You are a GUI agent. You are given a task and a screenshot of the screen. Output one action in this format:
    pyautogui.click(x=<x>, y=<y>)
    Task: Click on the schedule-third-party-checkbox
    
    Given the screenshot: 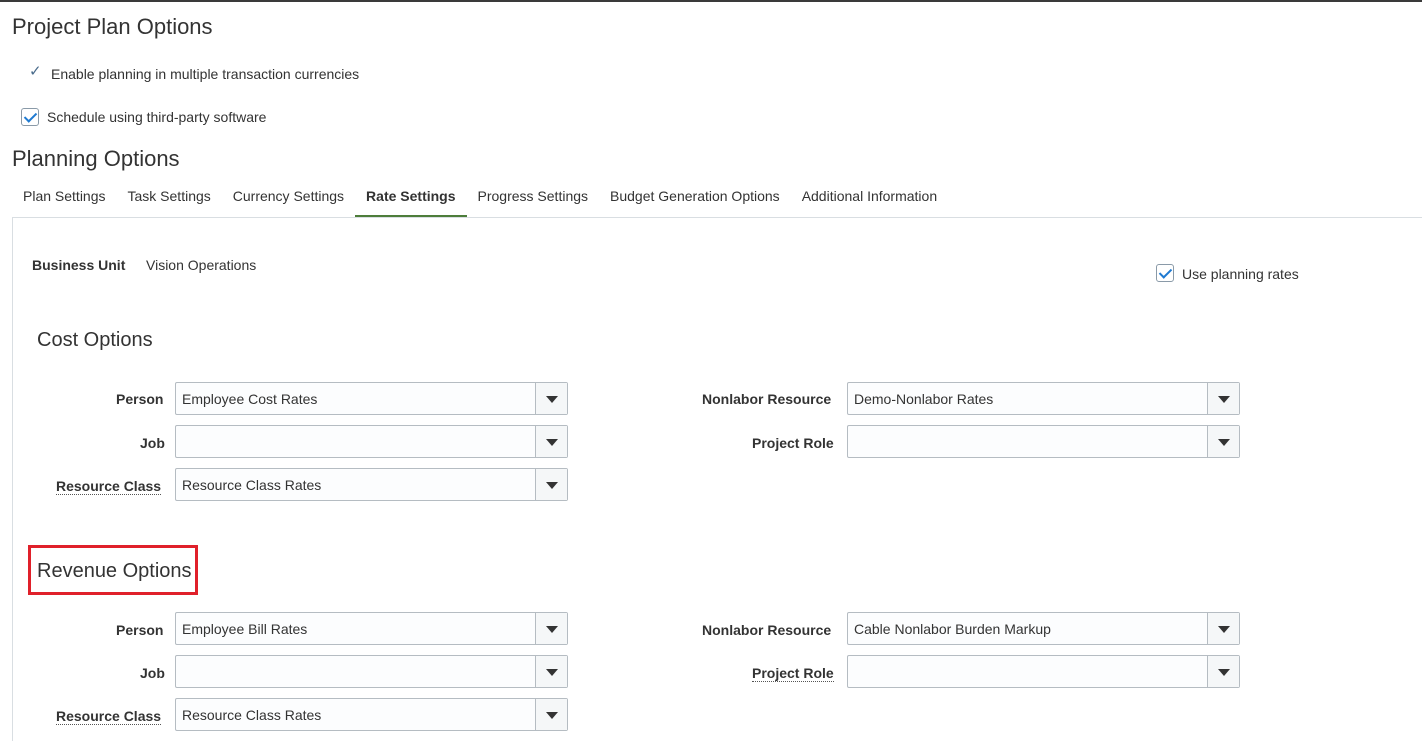 What is the action you would take?
    pyautogui.click(x=30, y=117)
    